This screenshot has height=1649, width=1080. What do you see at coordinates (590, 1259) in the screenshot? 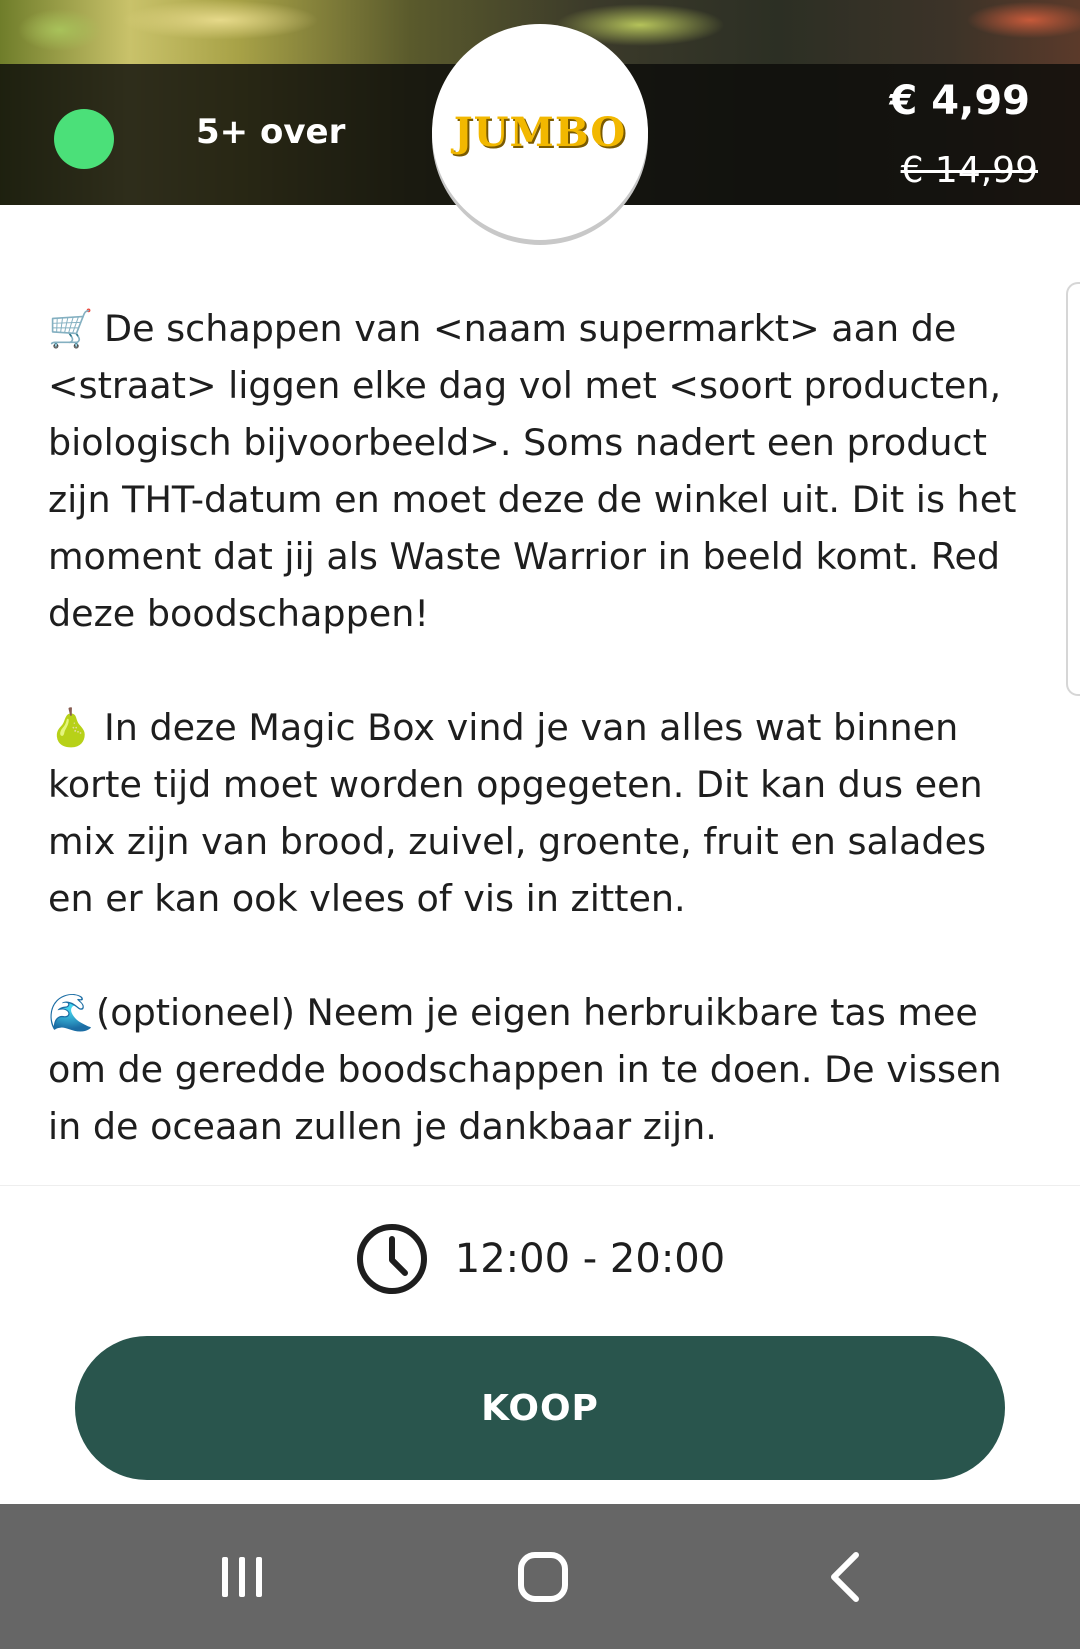
I see `pickup-time-range: 12:00 - 20:00` at bounding box center [590, 1259].